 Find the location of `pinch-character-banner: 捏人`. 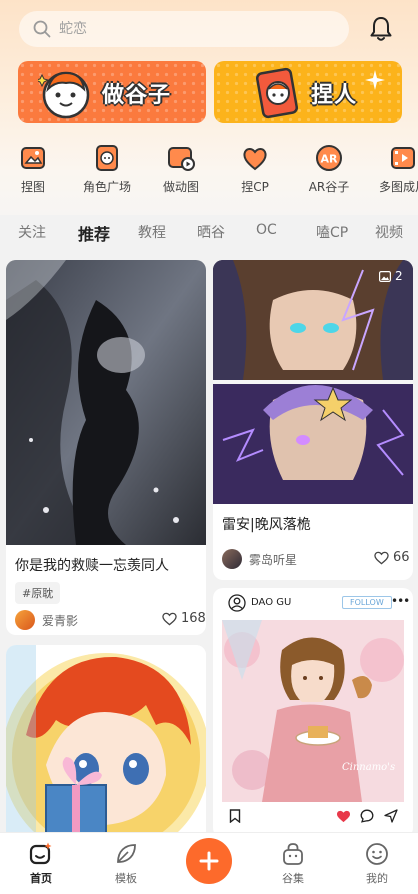

pinch-character-banner: 捏人 is located at coordinates (308, 92).